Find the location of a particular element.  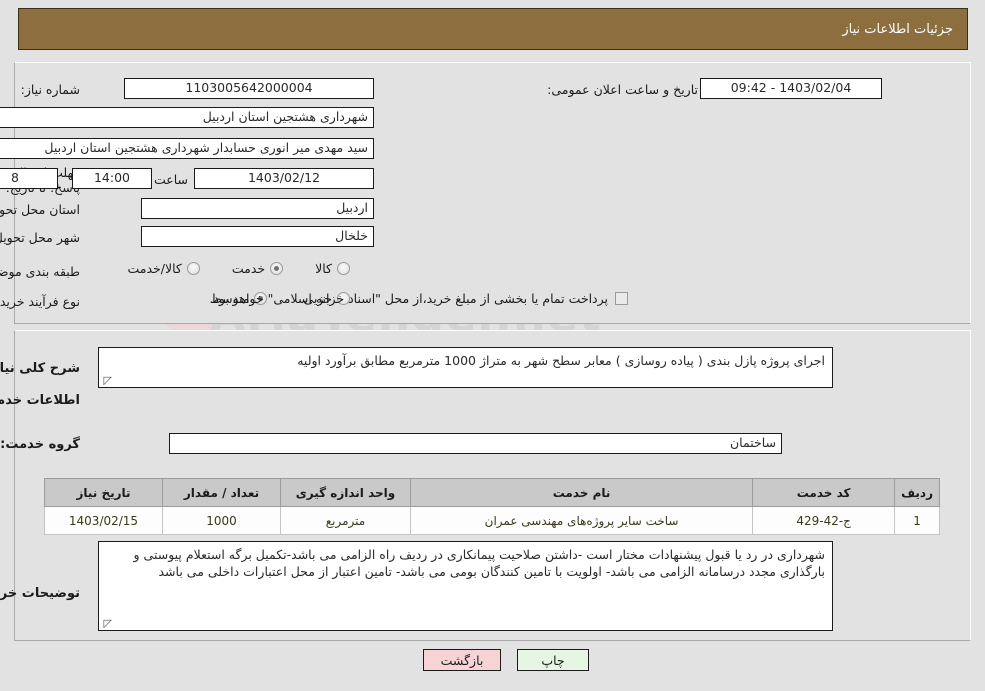

radio-khedmat-icon is located at coordinates (277, 268).